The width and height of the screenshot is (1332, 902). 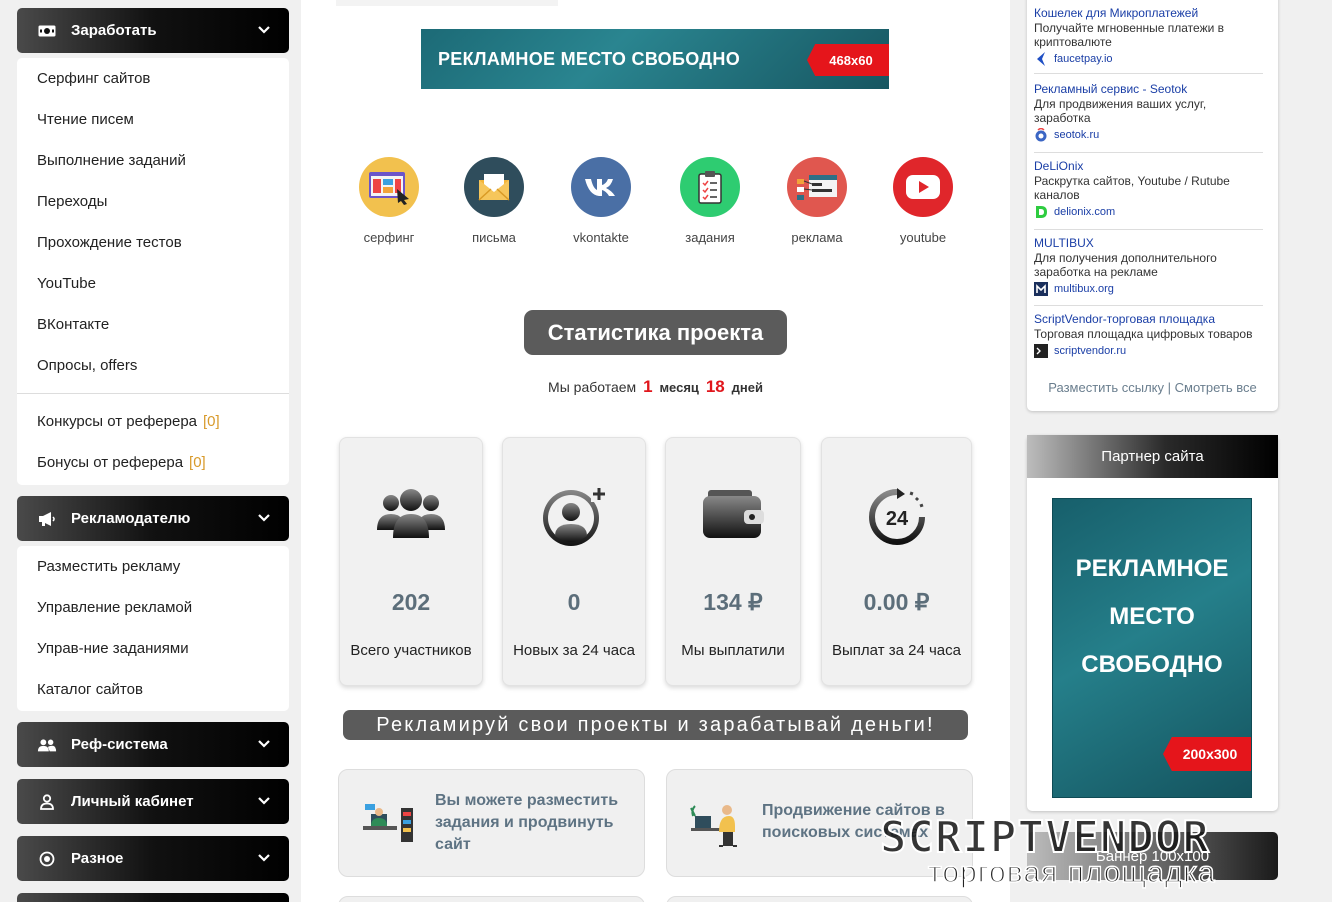 What do you see at coordinates (1148, 59) in the screenshot?
I see `ad-site: faucetpay.io` at bounding box center [1148, 59].